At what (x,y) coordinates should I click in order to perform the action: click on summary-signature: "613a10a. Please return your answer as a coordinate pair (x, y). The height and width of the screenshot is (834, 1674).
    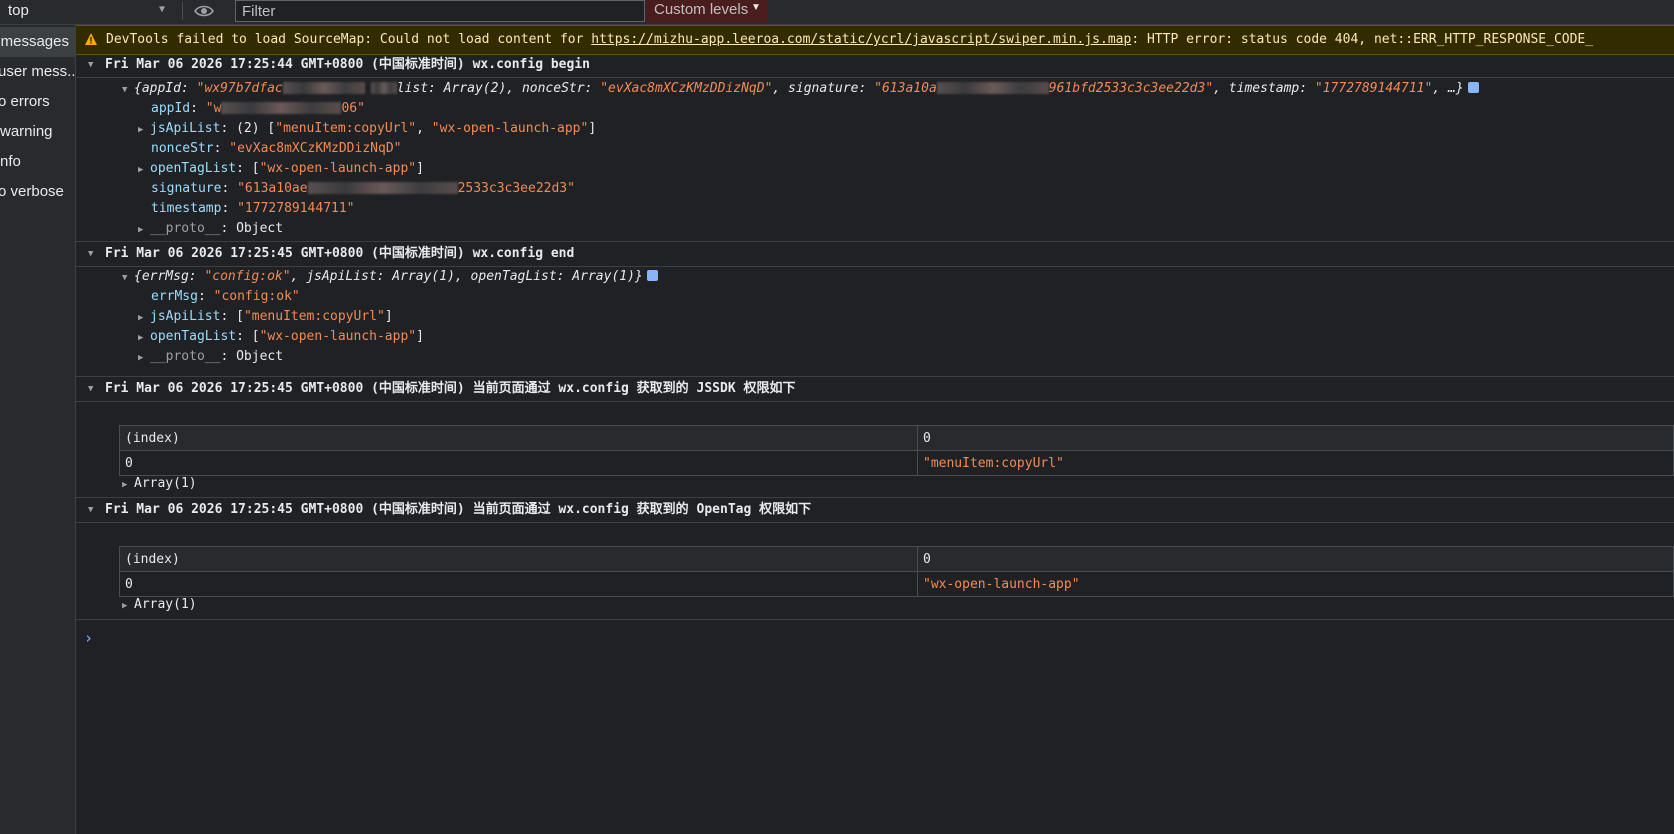
    Looking at the image, I should click on (905, 88).